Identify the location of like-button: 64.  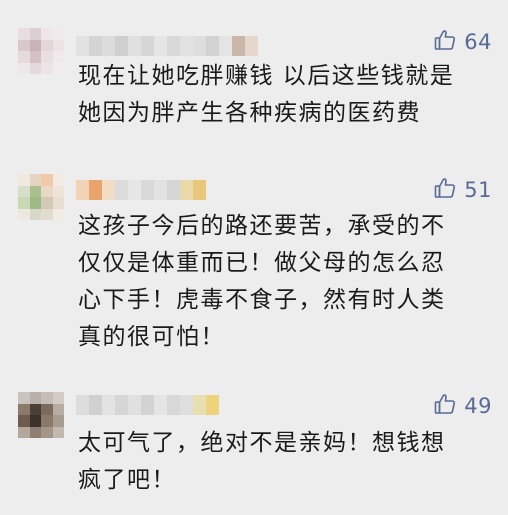
(462, 42).